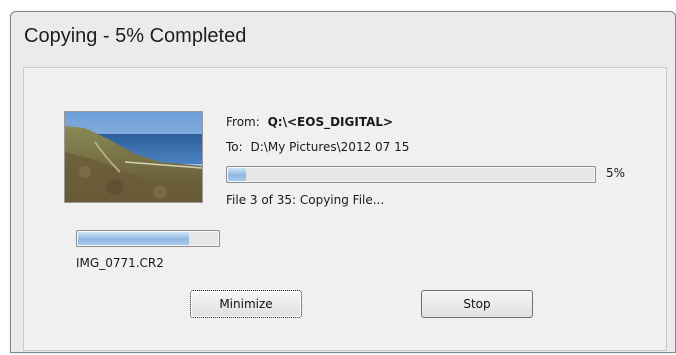 This screenshot has width=676, height=355. I want to click on file-progress-bar, so click(148, 238).